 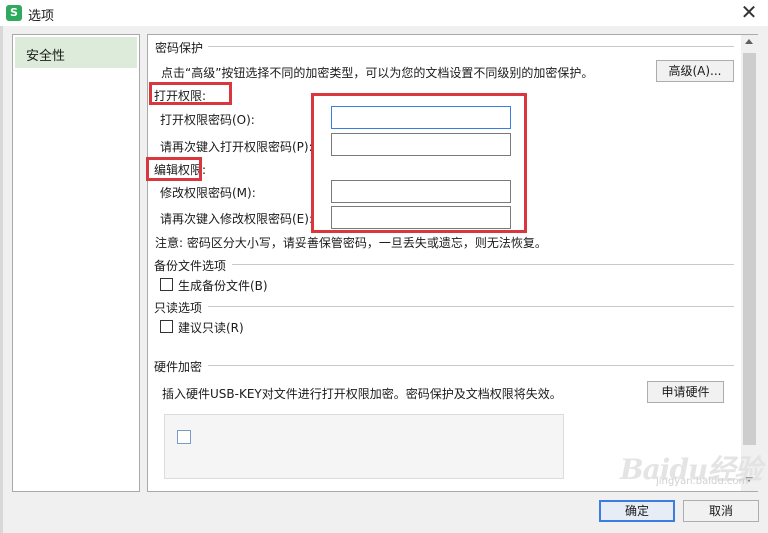 What do you see at coordinates (377, 73) in the screenshot?
I see `password-description: 点击“高级”按钮选择不同的加密类型，可以为您的文档设置不同级别的加密保护。` at bounding box center [377, 73].